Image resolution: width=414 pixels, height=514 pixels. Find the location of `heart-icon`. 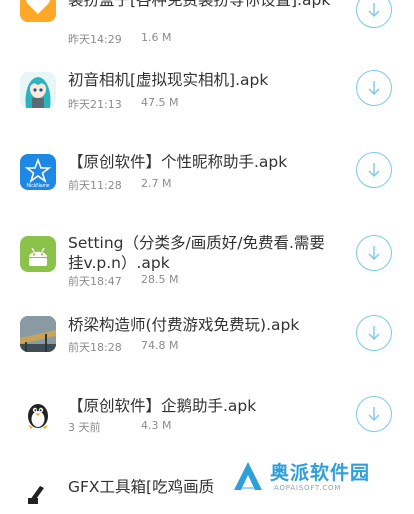

heart-icon is located at coordinates (38, 11).